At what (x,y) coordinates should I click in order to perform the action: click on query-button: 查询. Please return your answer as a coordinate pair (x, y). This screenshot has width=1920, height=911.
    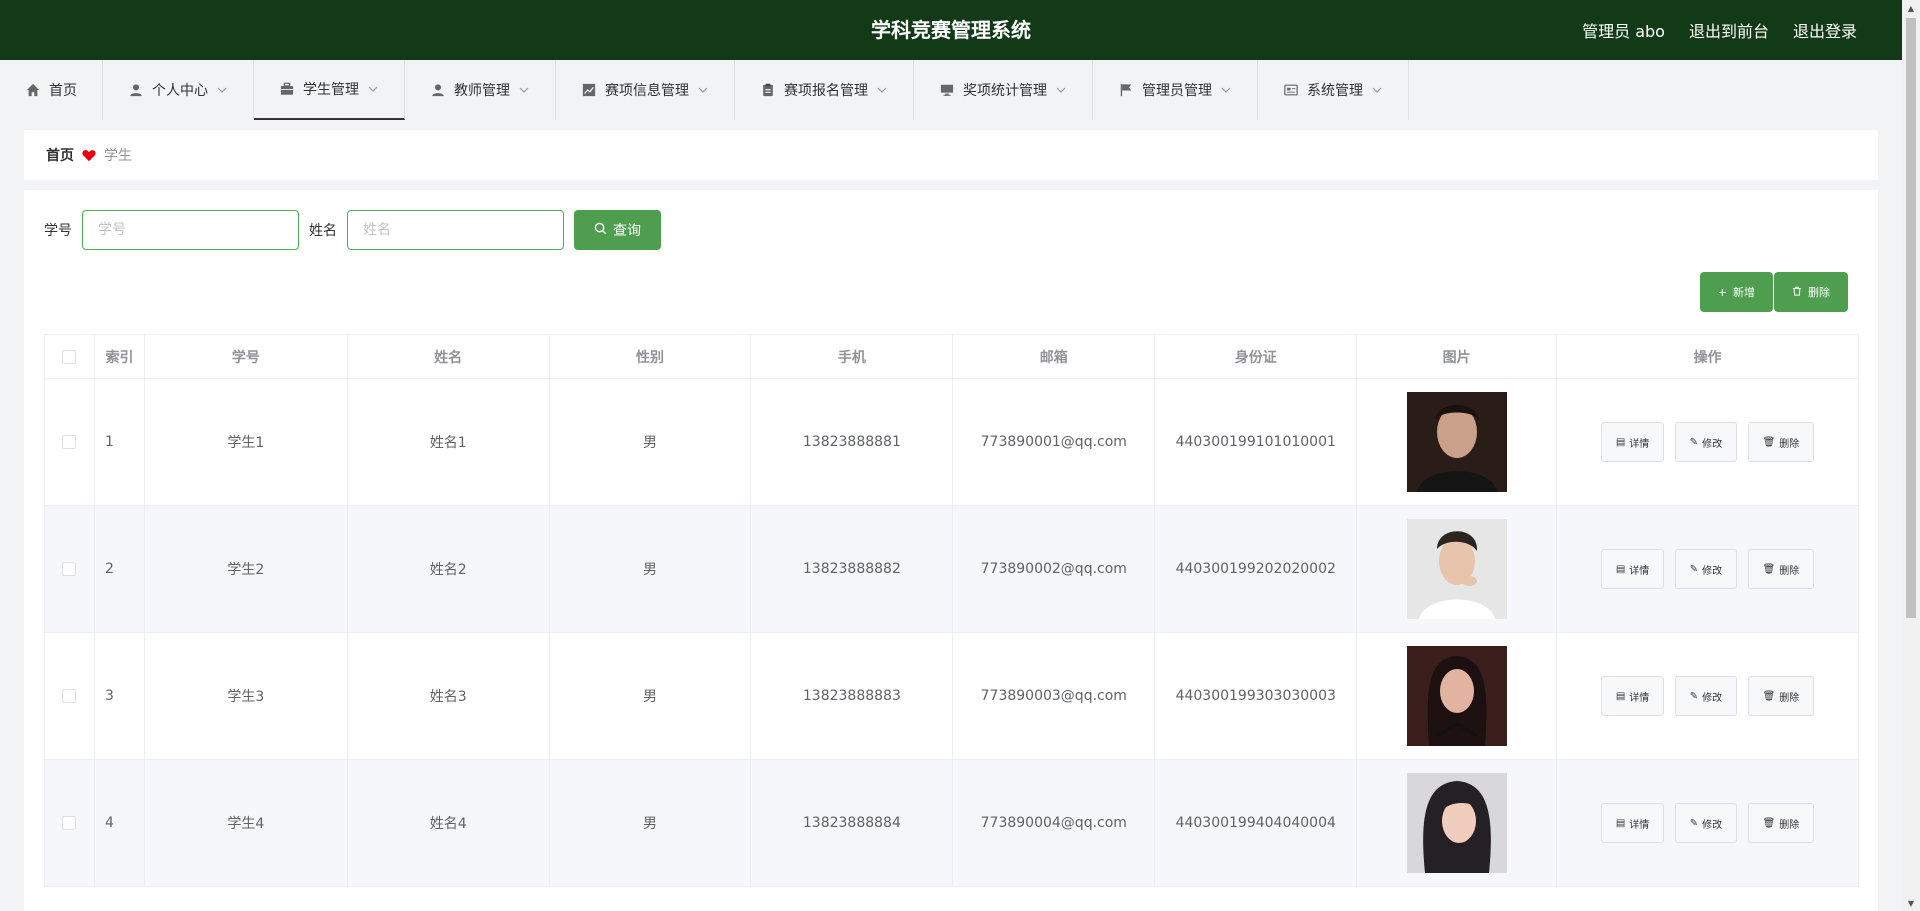
    Looking at the image, I should click on (617, 230).